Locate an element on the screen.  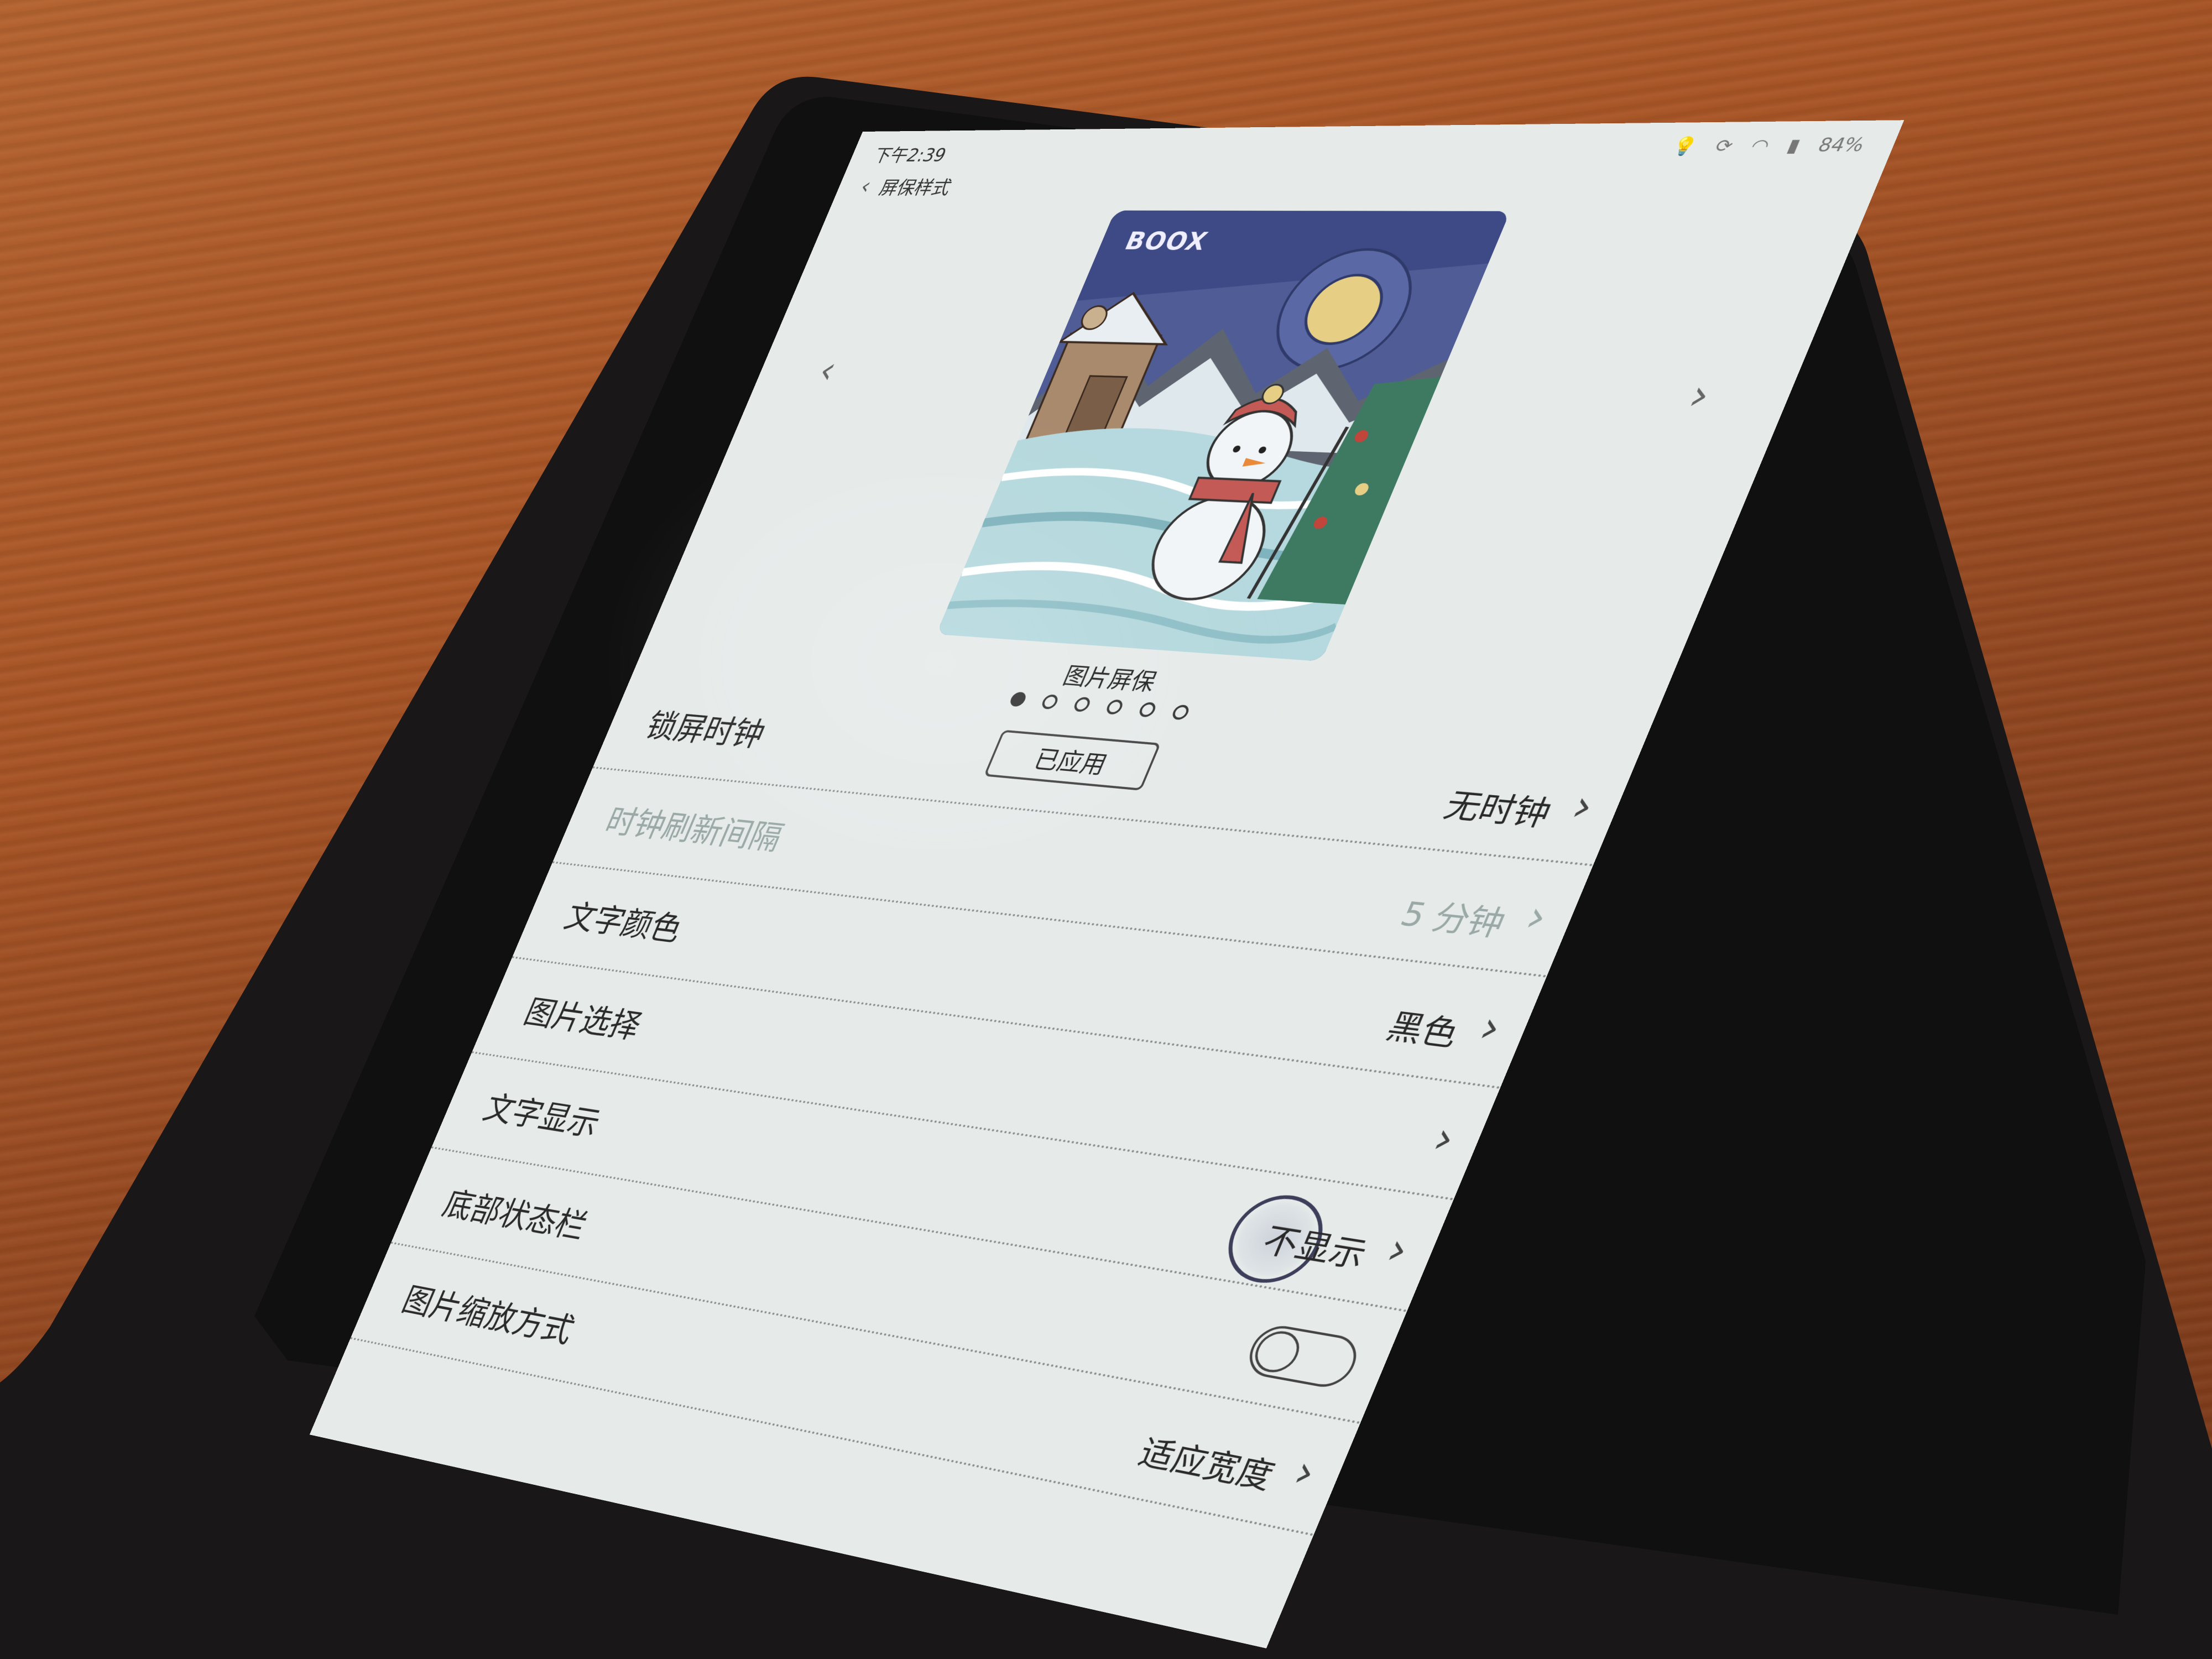
sync-icon: ⟳ is located at coordinates (1725, 146).